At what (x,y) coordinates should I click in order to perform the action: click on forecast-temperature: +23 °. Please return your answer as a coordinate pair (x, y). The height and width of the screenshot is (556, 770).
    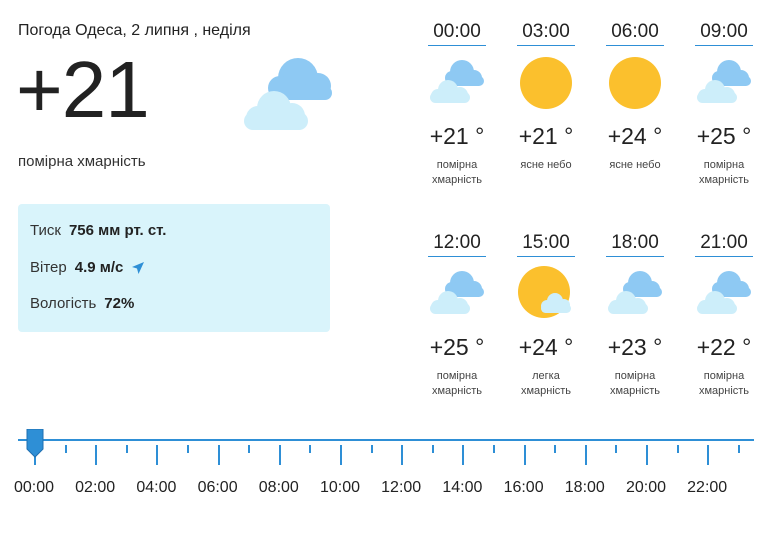
    Looking at the image, I should click on (635, 347).